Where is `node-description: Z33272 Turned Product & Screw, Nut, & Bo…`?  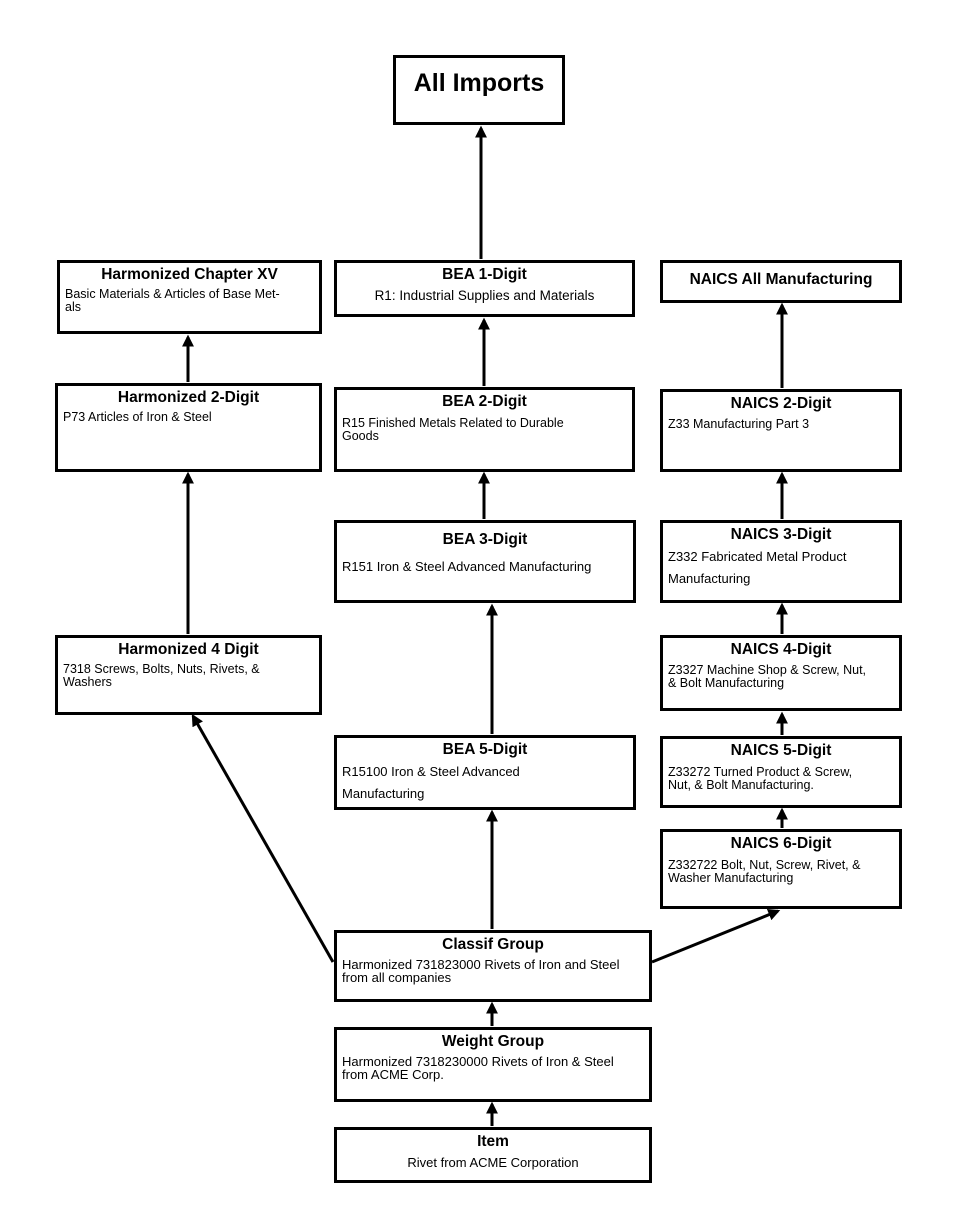 node-description: Z33272 Turned Product & Screw, Nut, & Bo… is located at coordinates (760, 778).